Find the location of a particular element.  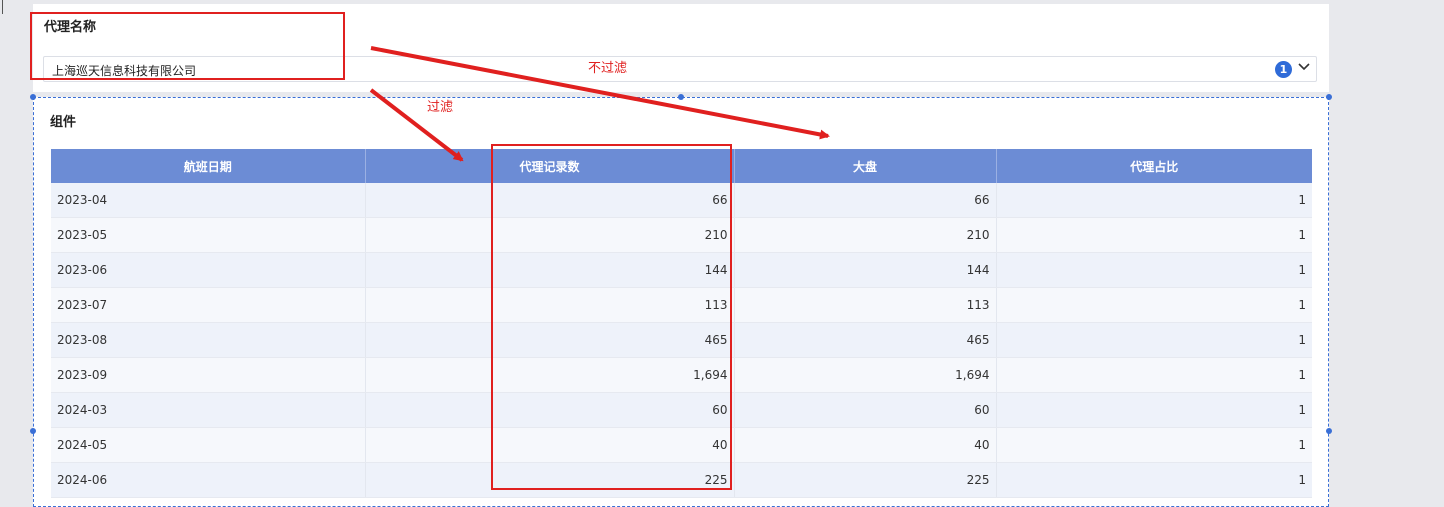

cell-market: 210 is located at coordinates (865, 235).